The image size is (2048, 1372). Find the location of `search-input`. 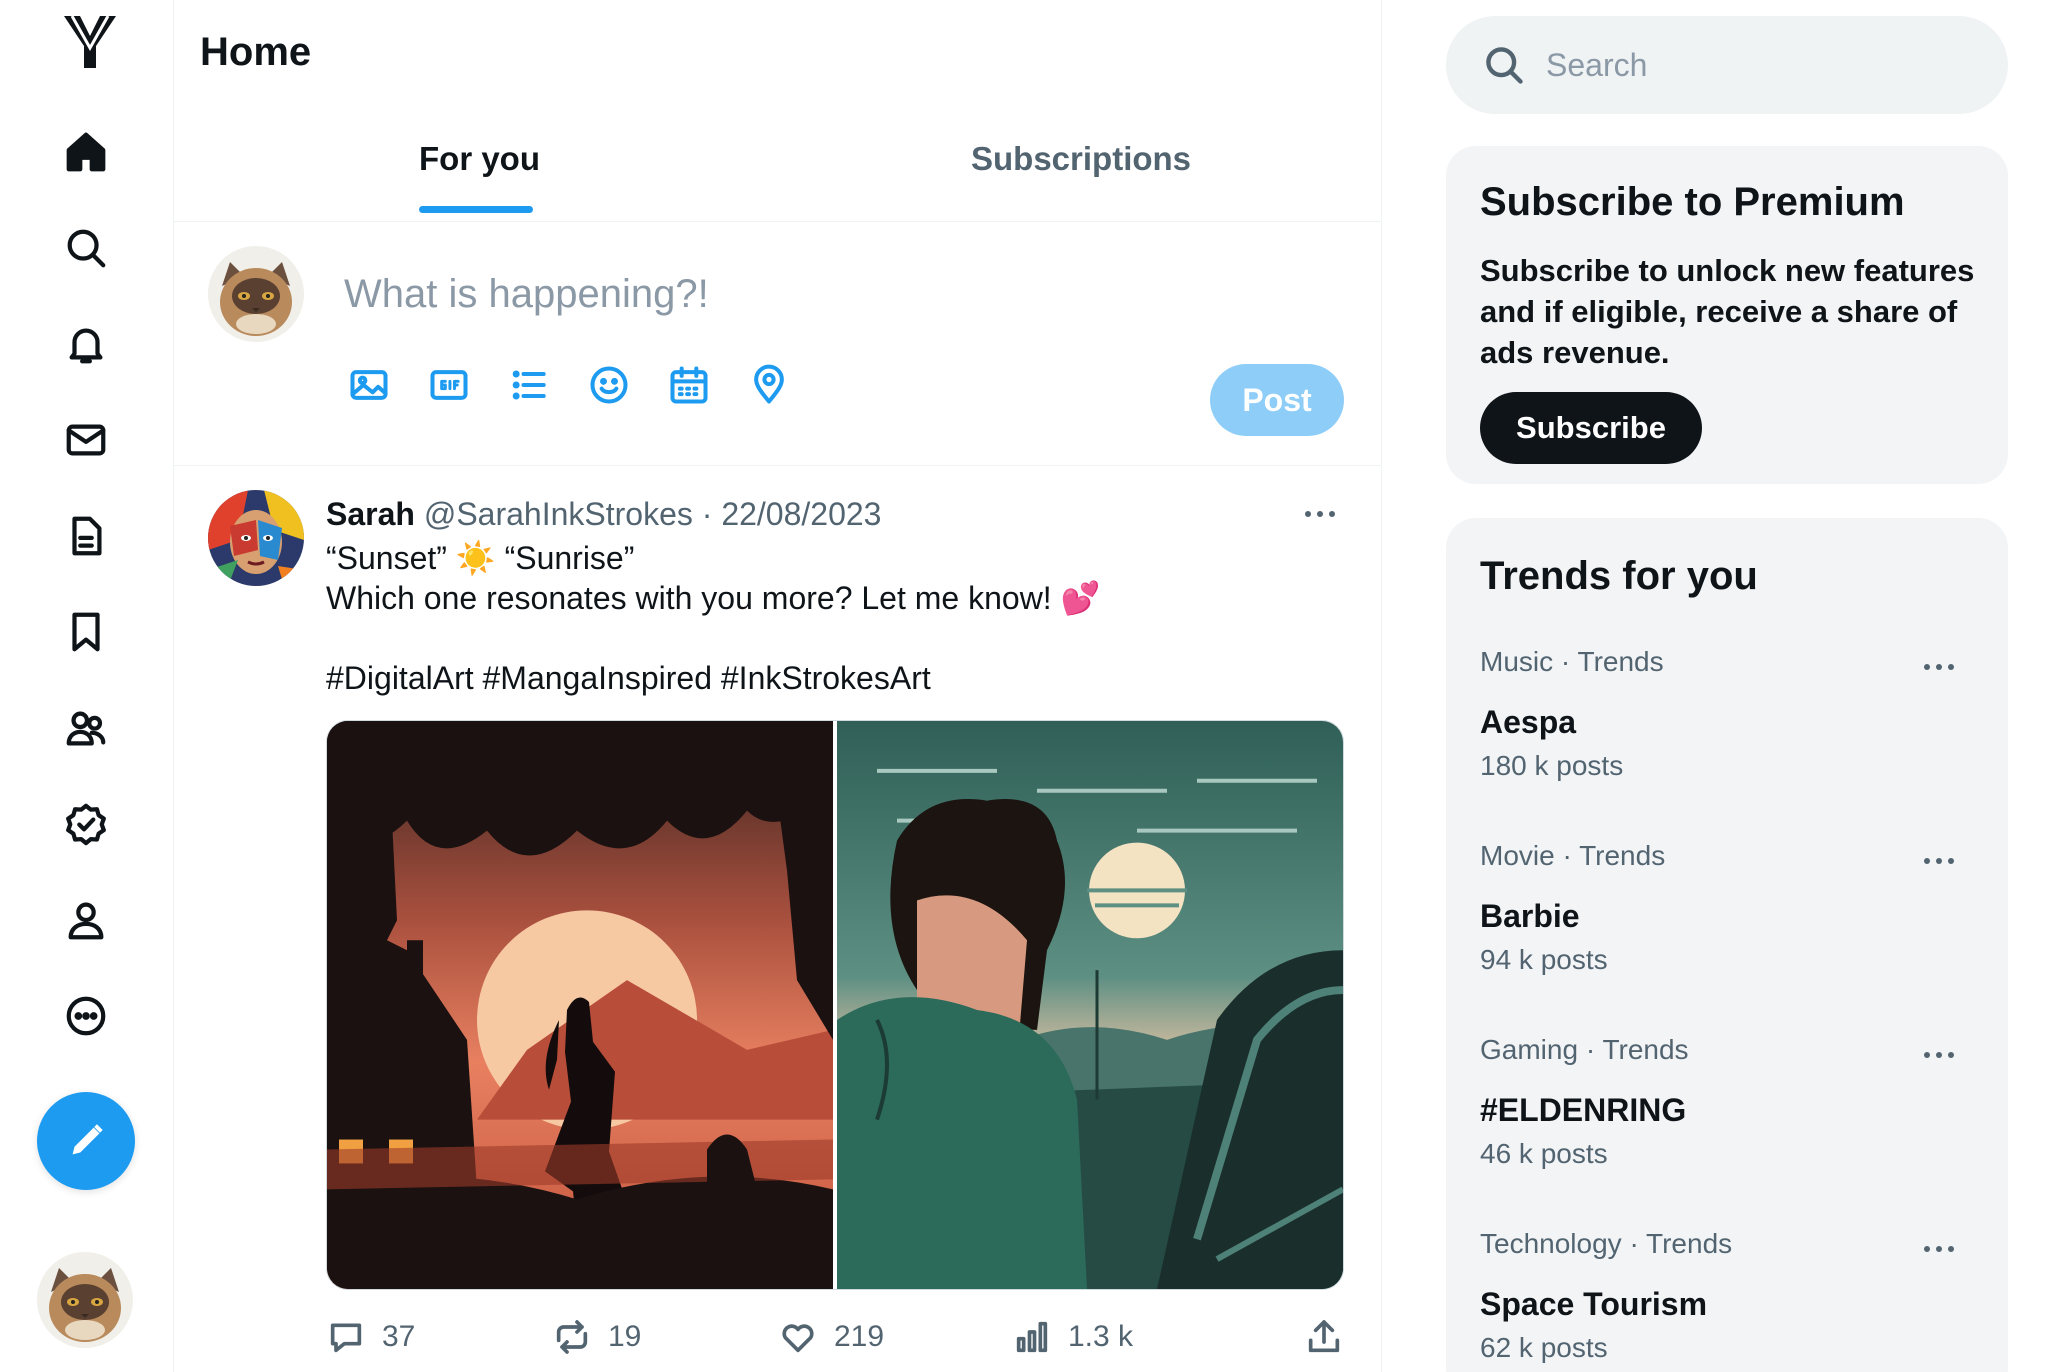

search-input is located at coordinates (1756, 65).